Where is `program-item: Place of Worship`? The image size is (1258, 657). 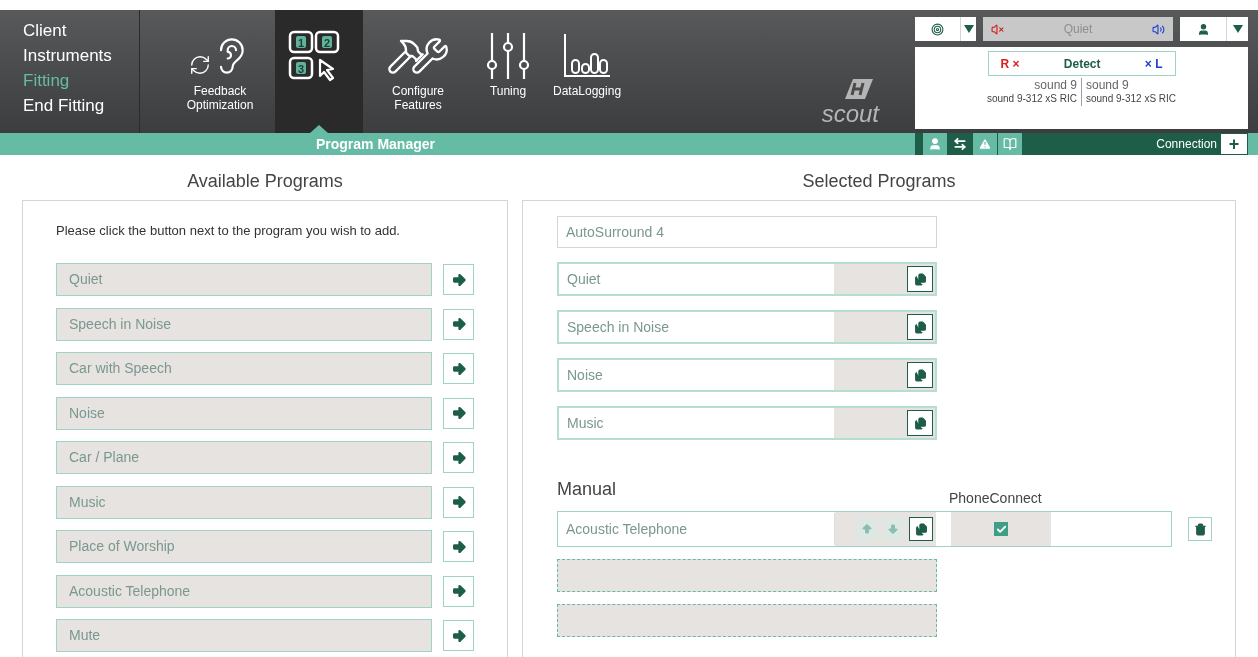 program-item: Place of Worship is located at coordinates (244, 547).